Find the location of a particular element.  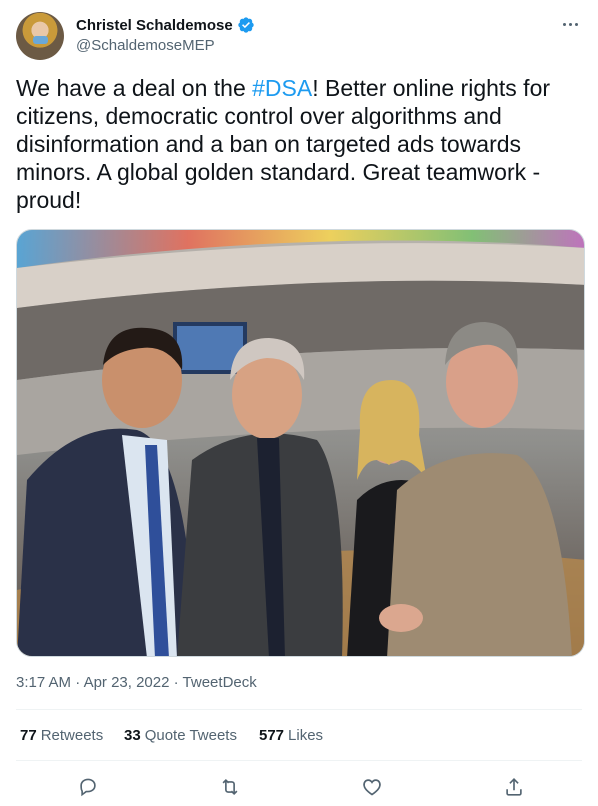

likes-stat: 577 Likes is located at coordinates (291, 735).